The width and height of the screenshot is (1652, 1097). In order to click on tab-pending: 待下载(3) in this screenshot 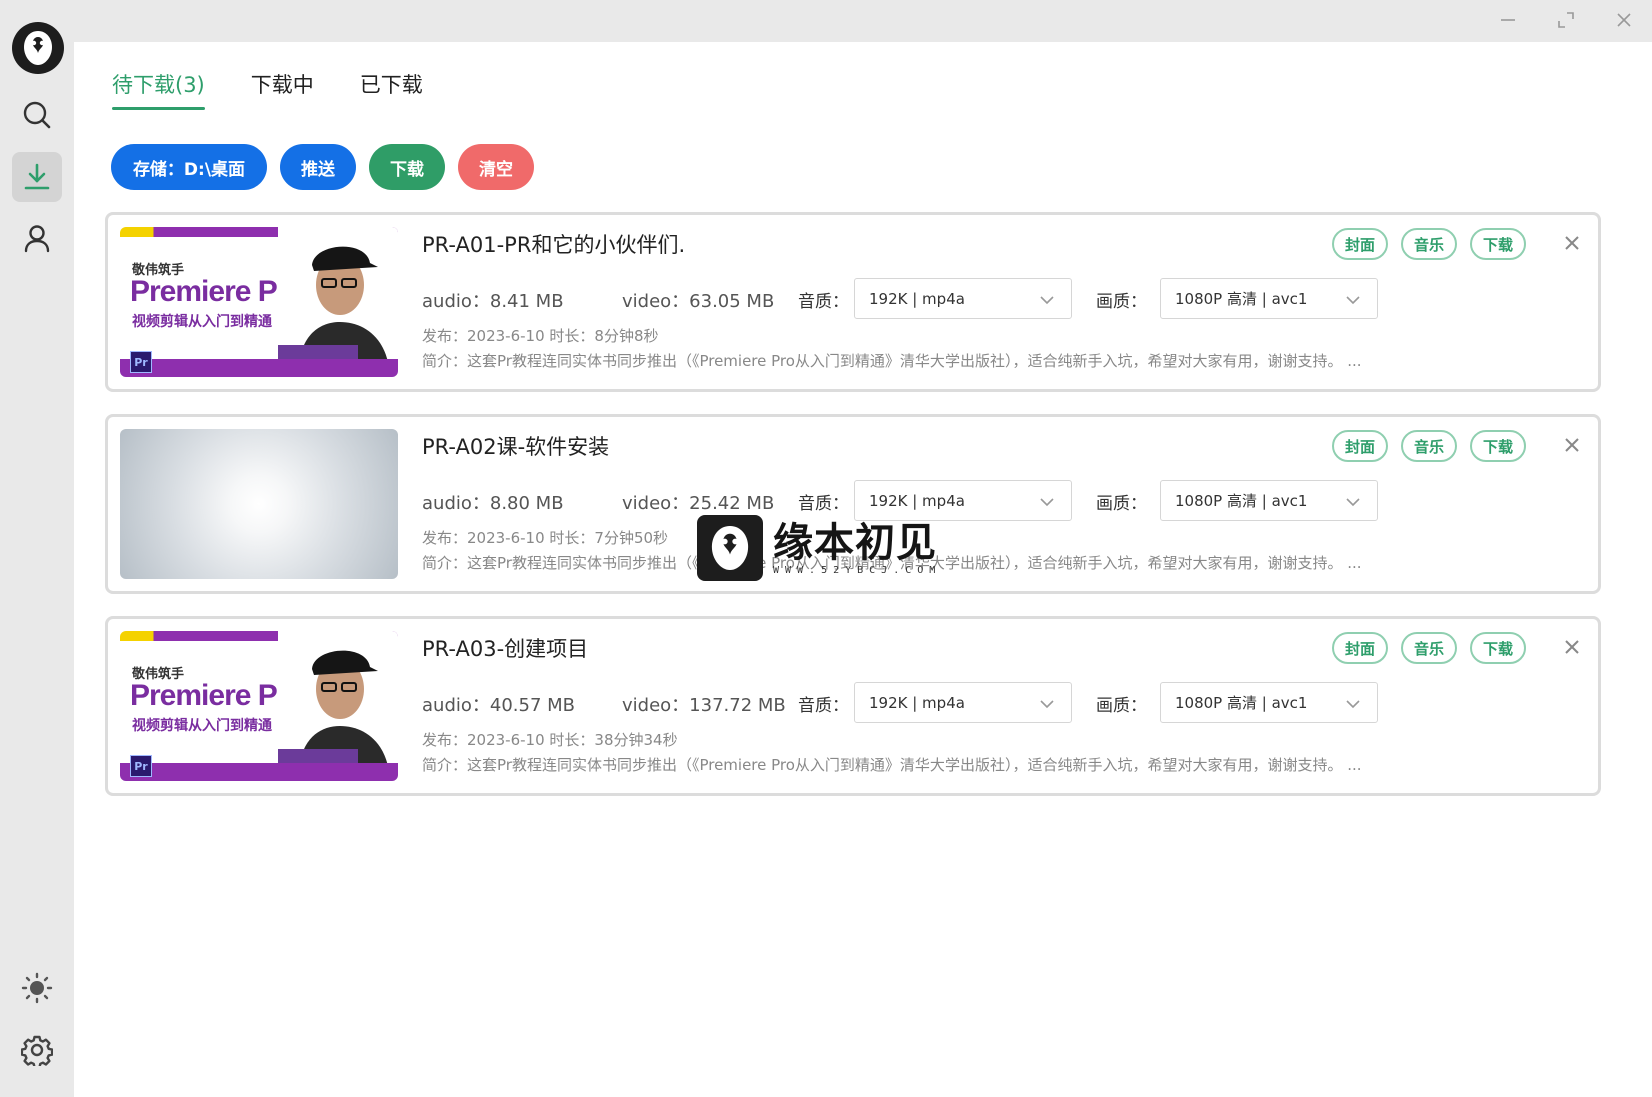, I will do `click(158, 90)`.